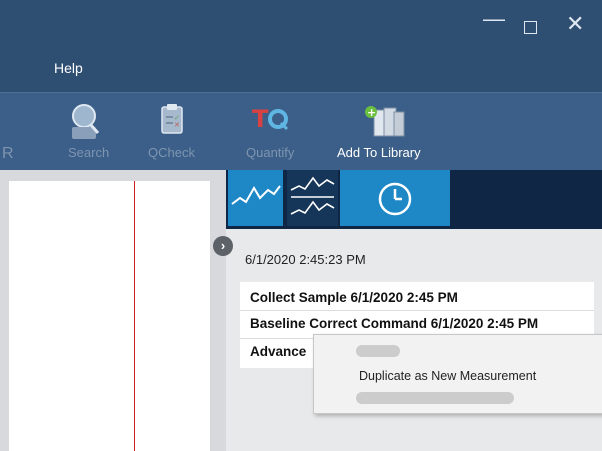 Image resolution: width=602 pixels, height=451 pixels. What do you see at coordinates (256, 195) in the screenshot?
I see `spectrum-view-icon` at bounding box center [256, 195].